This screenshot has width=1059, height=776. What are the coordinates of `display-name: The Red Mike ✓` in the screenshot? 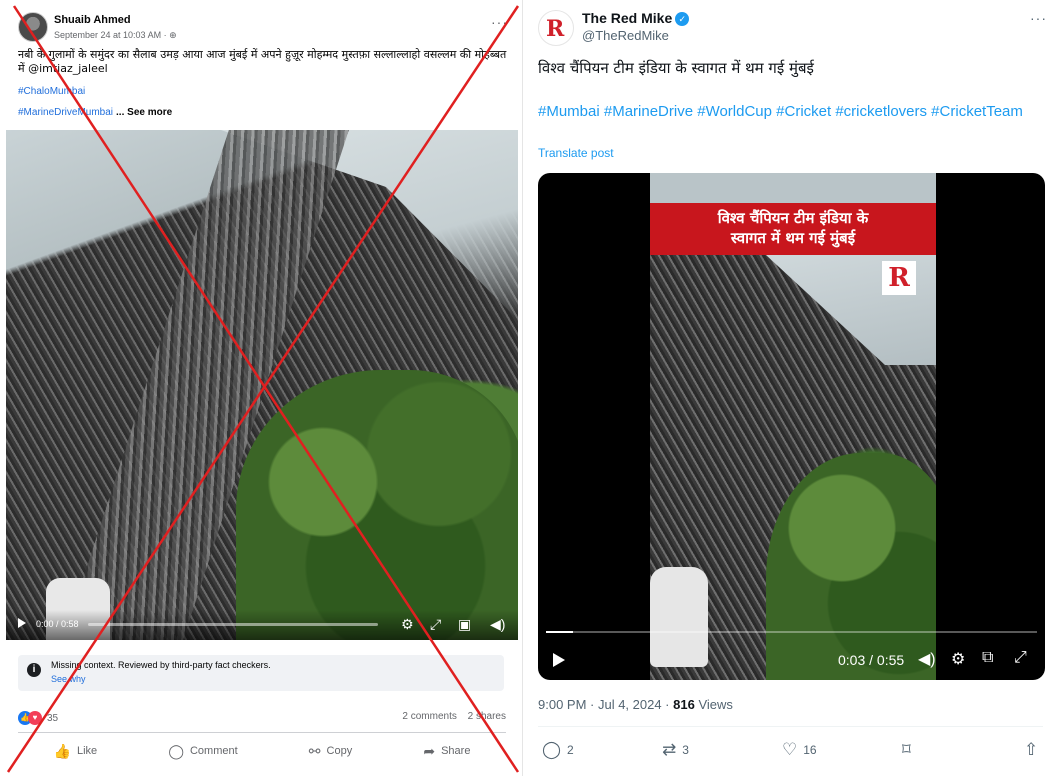 It's located at (636, 18).